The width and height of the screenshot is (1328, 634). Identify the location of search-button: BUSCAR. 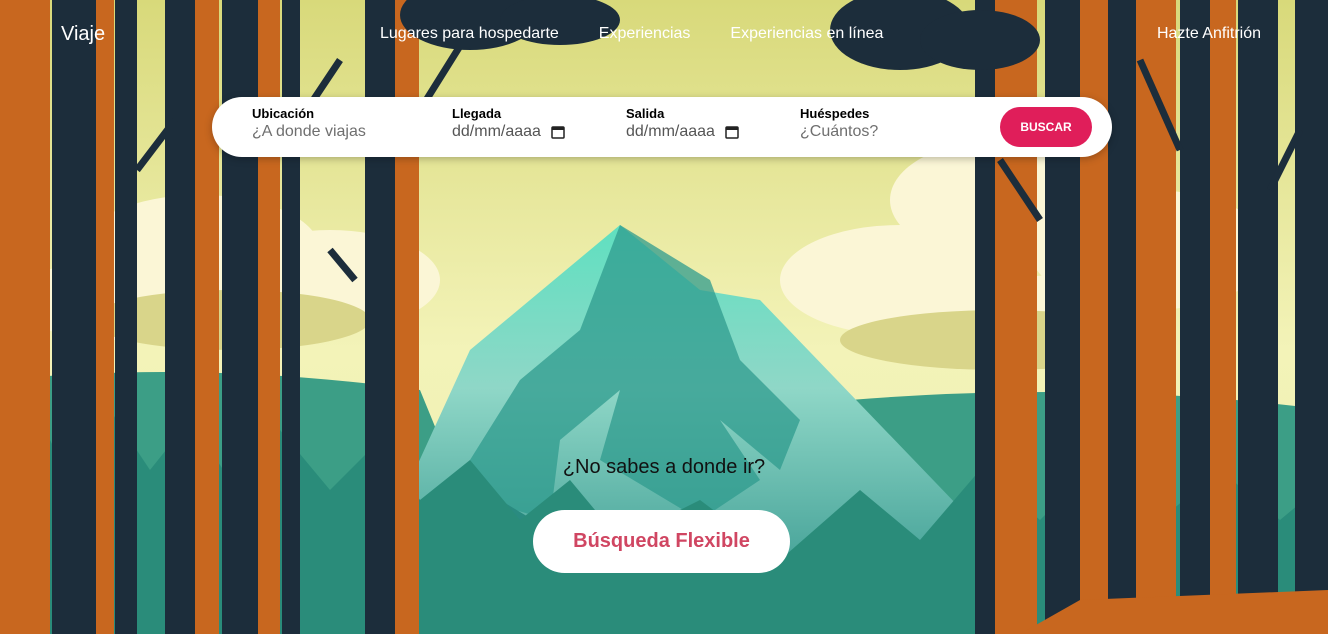
(1046, 127).